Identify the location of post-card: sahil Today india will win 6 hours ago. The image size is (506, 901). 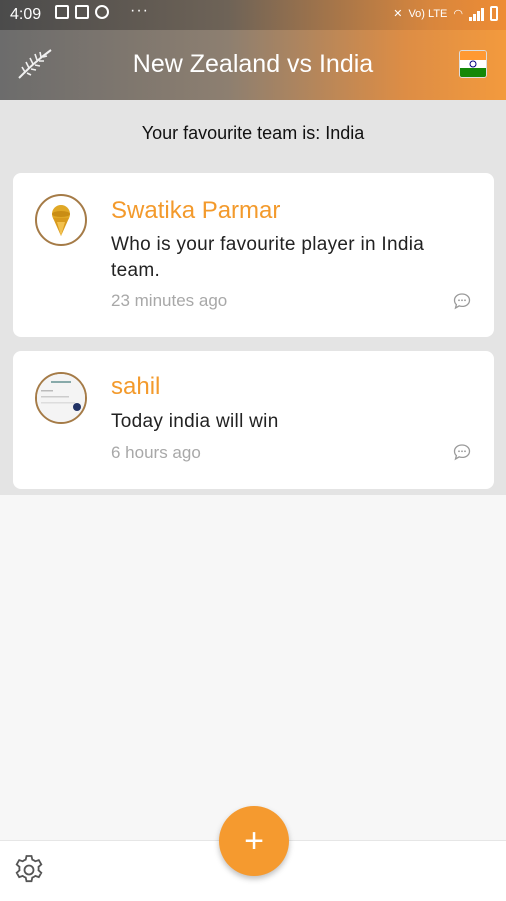
(253, 420).